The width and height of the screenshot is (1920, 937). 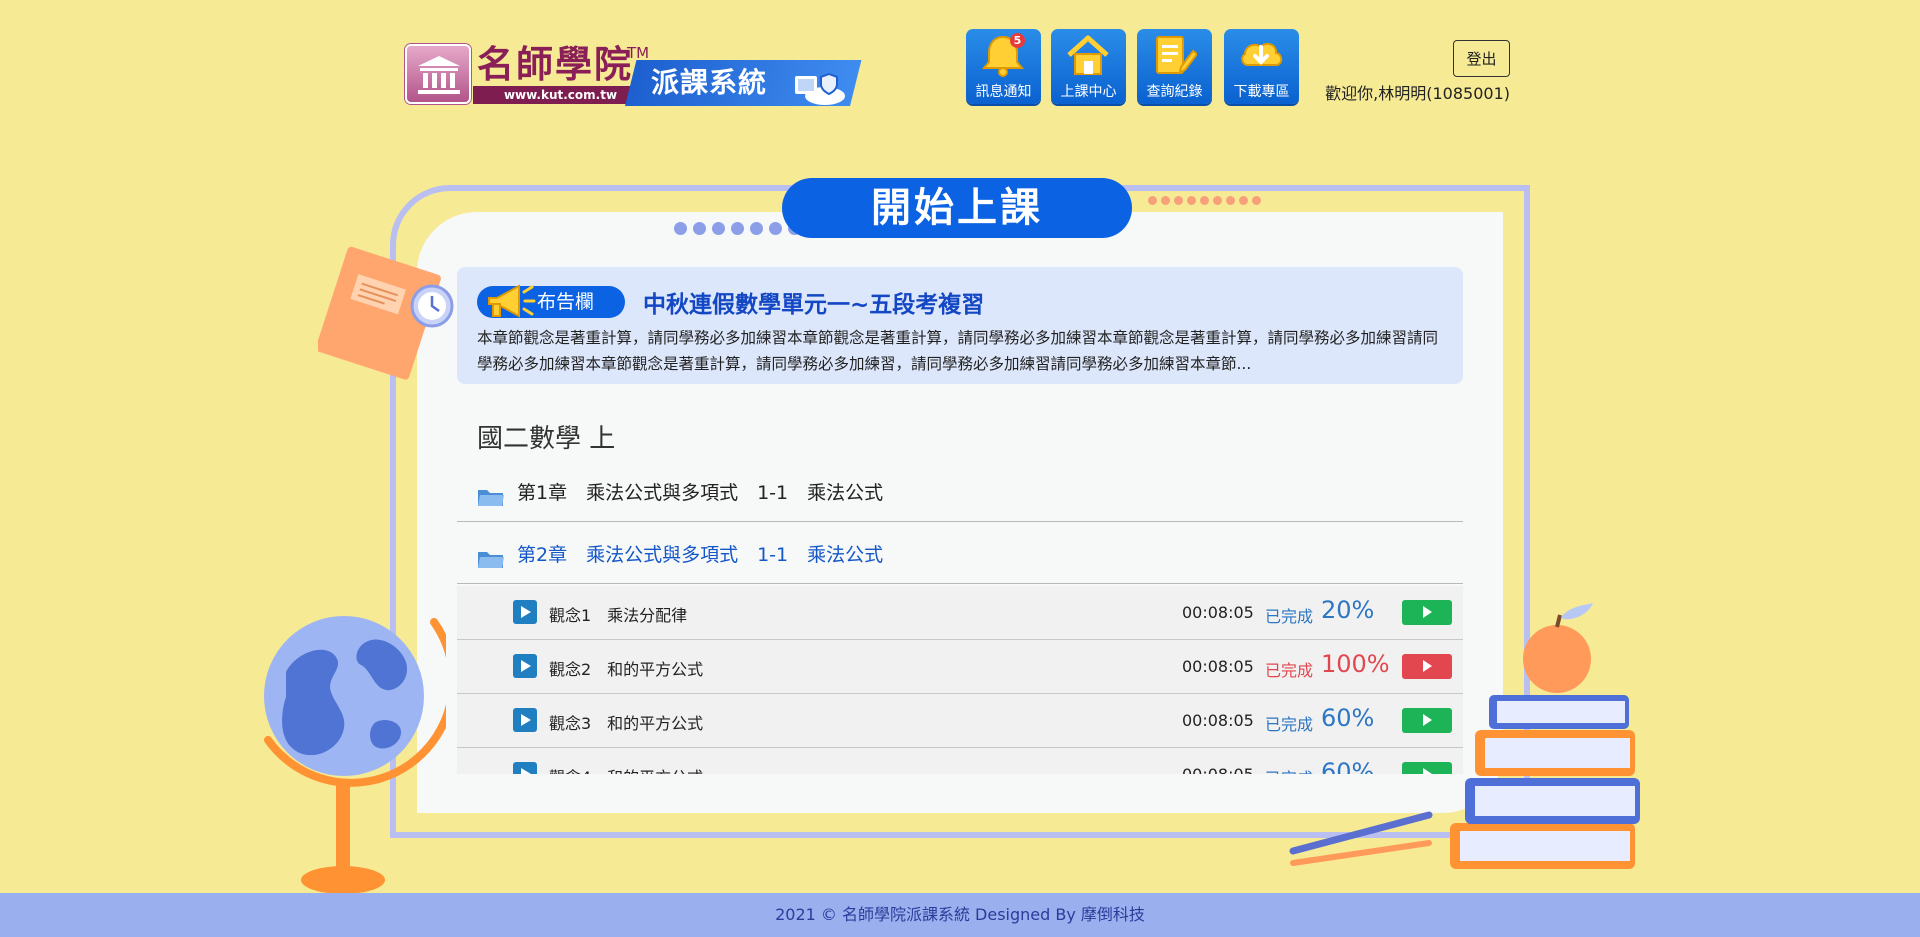 What do you see at coordinates (1003, 92) in the screenshot?
I see `nav-label: 訊息通知` at bounding box center [1003, 92].